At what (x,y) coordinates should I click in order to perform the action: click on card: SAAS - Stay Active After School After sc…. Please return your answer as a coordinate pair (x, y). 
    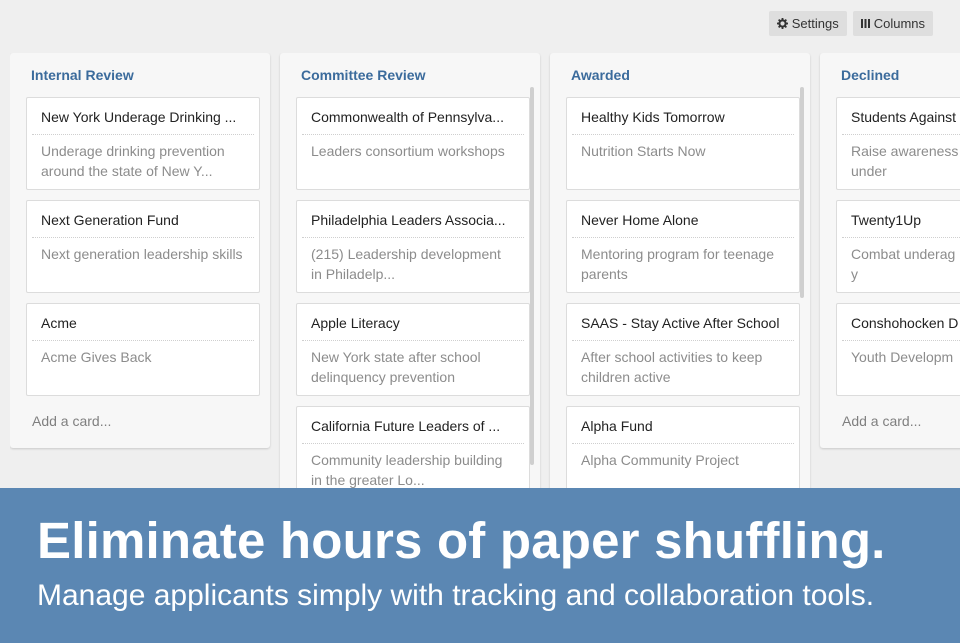
    Looking at the image, I should click on (683, 349).